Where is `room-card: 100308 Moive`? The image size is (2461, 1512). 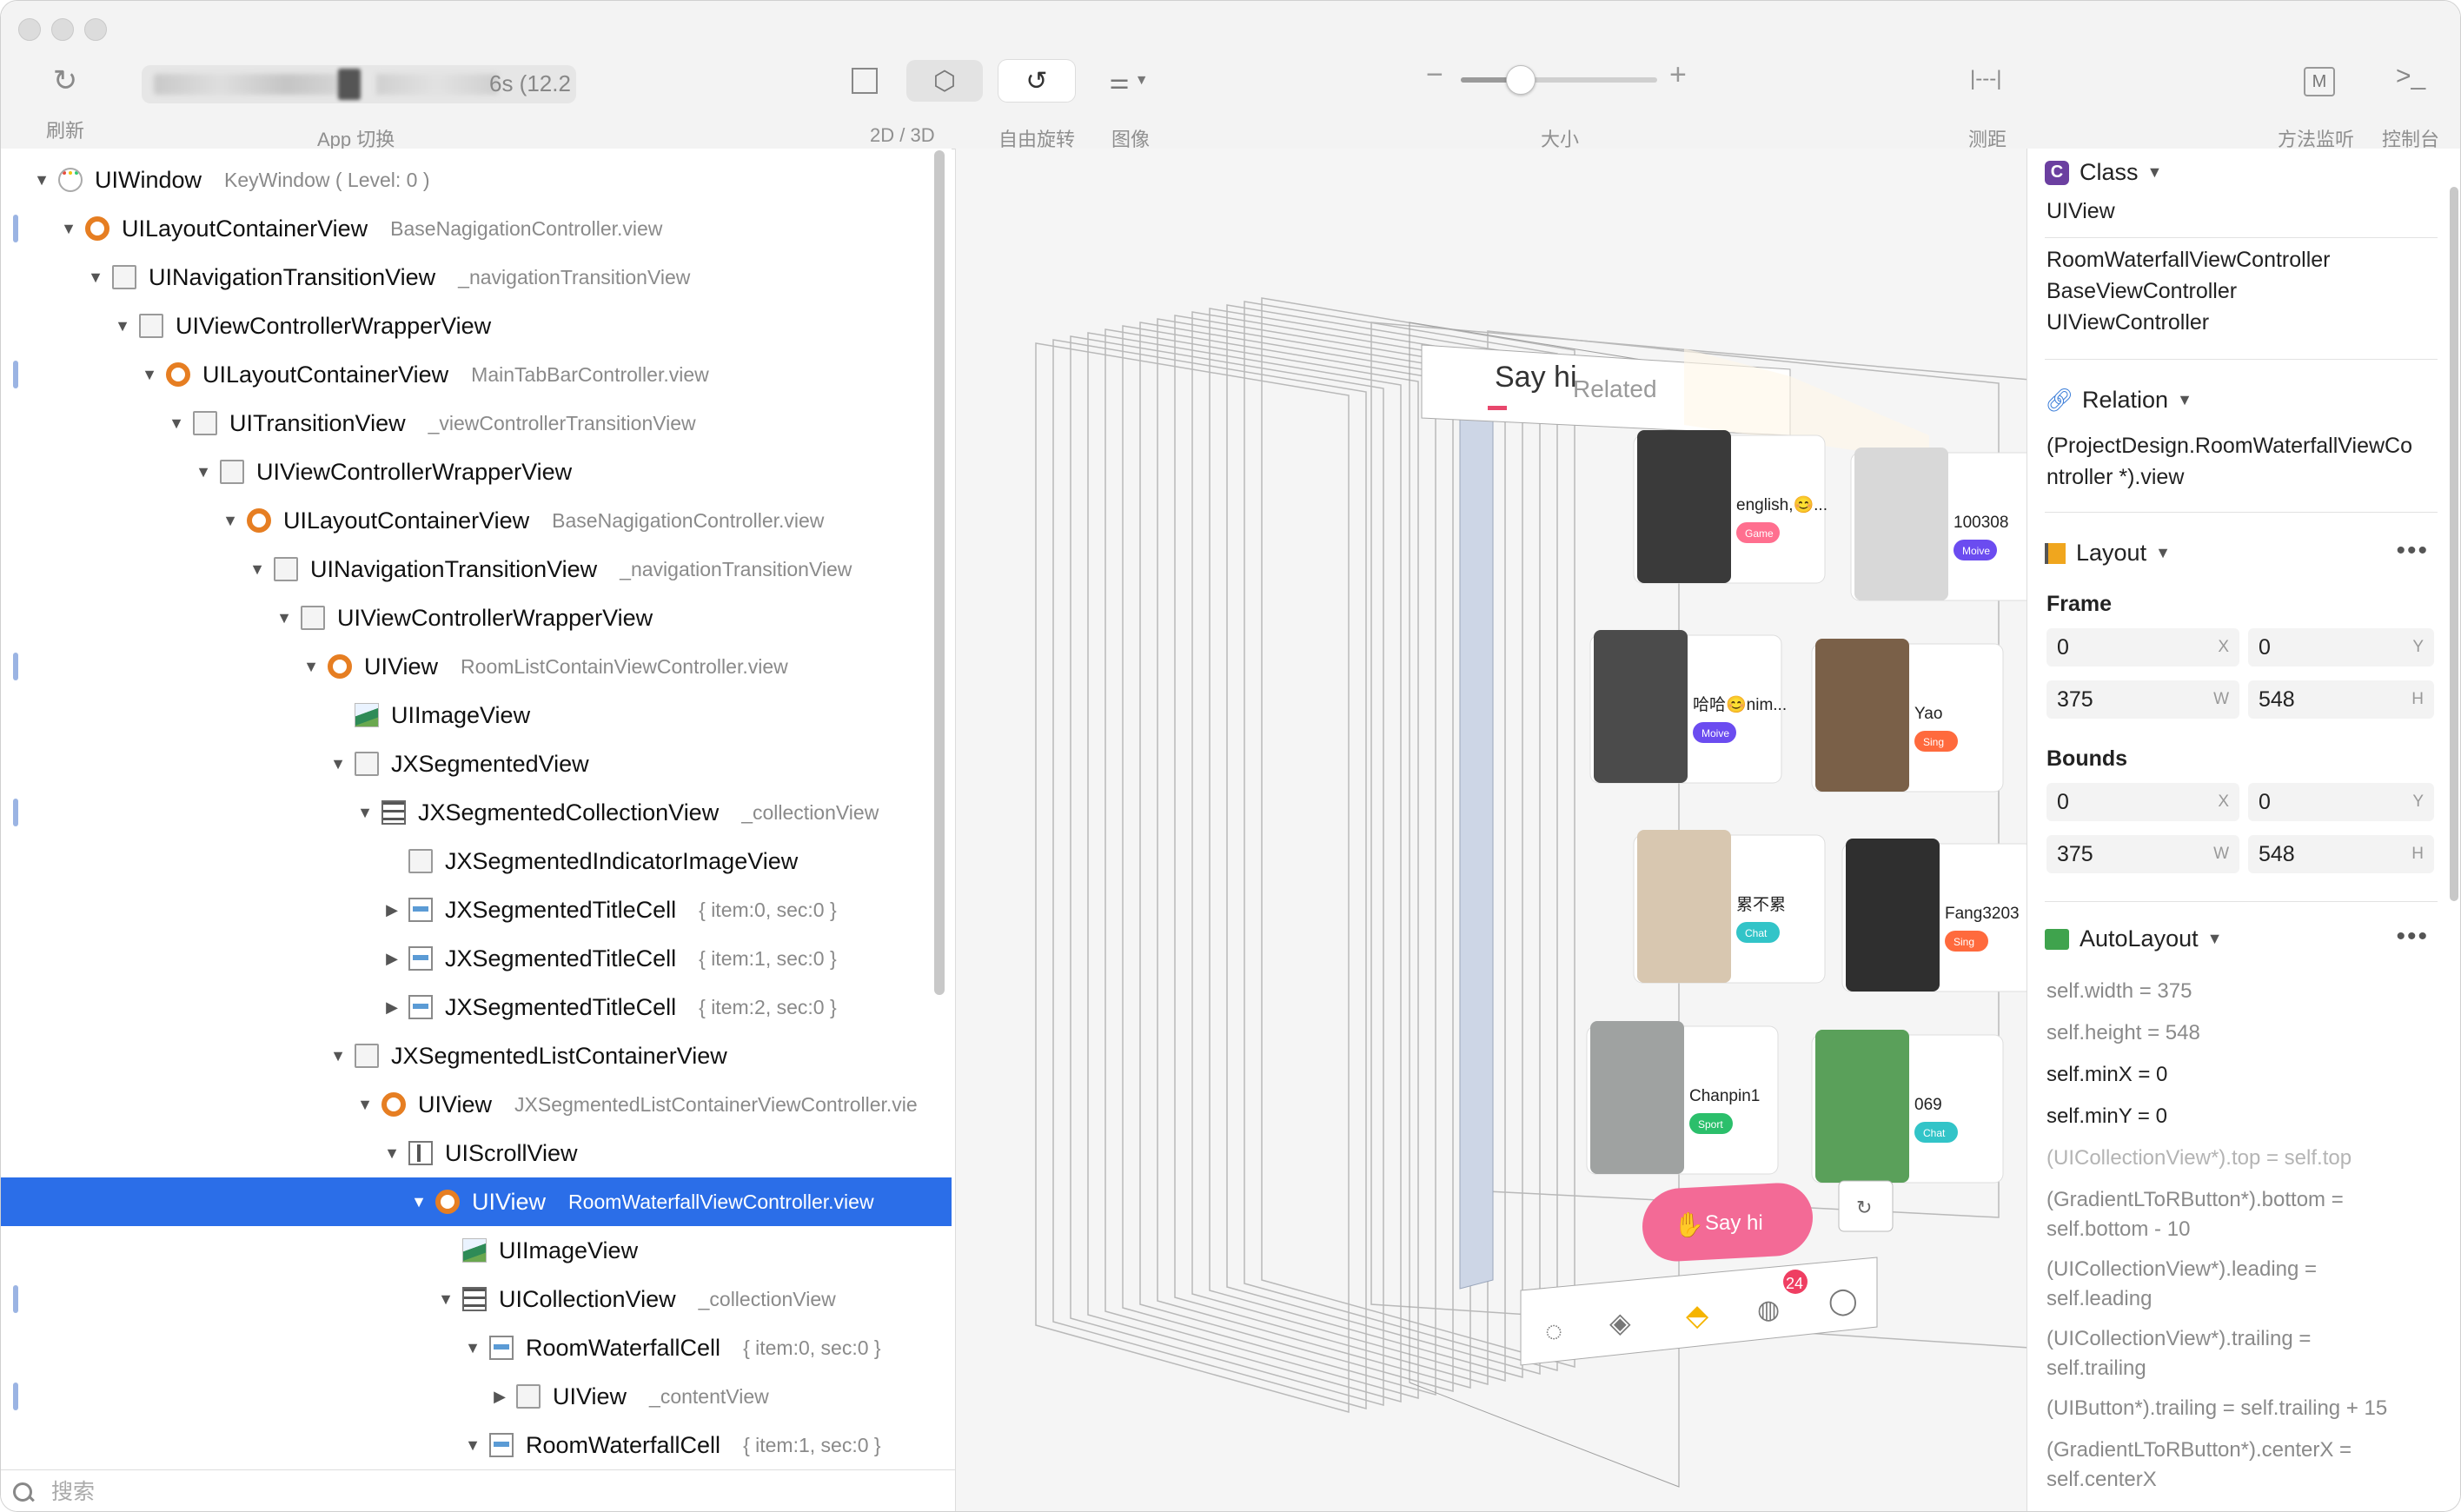
room-card: 100308 Moive is located at coordinates (1939, 524).